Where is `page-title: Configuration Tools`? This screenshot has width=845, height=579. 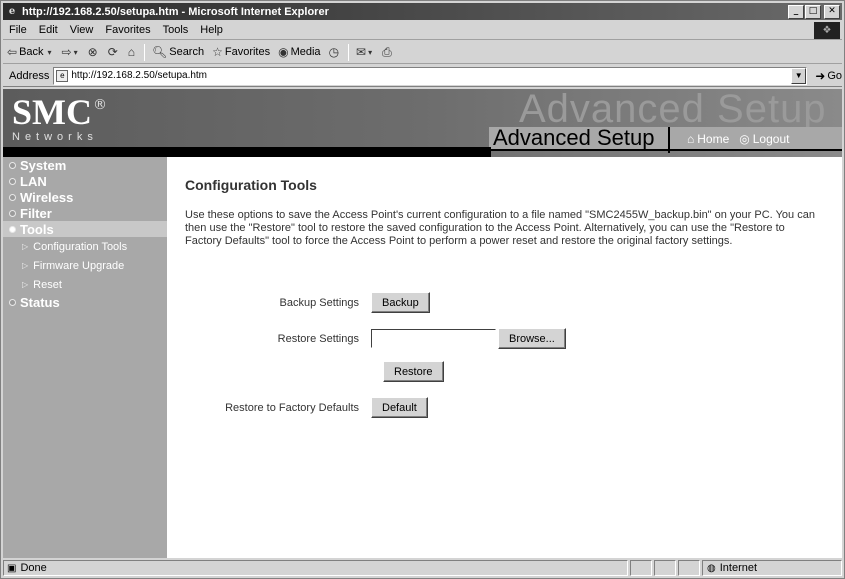 page-title: Configuration Tools is located at coordinates (251, 185).